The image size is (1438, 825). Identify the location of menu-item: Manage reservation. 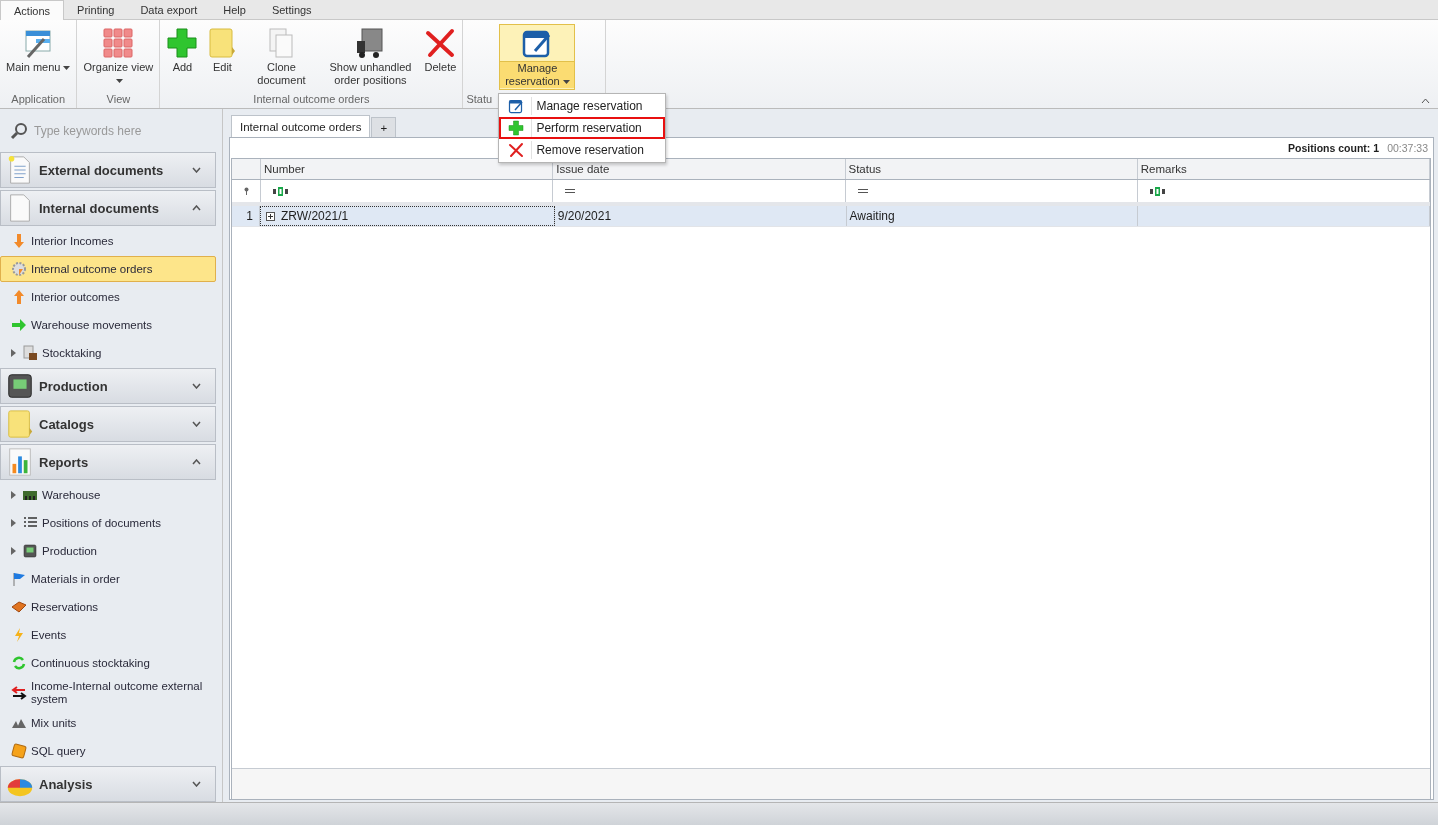
(582, 106).